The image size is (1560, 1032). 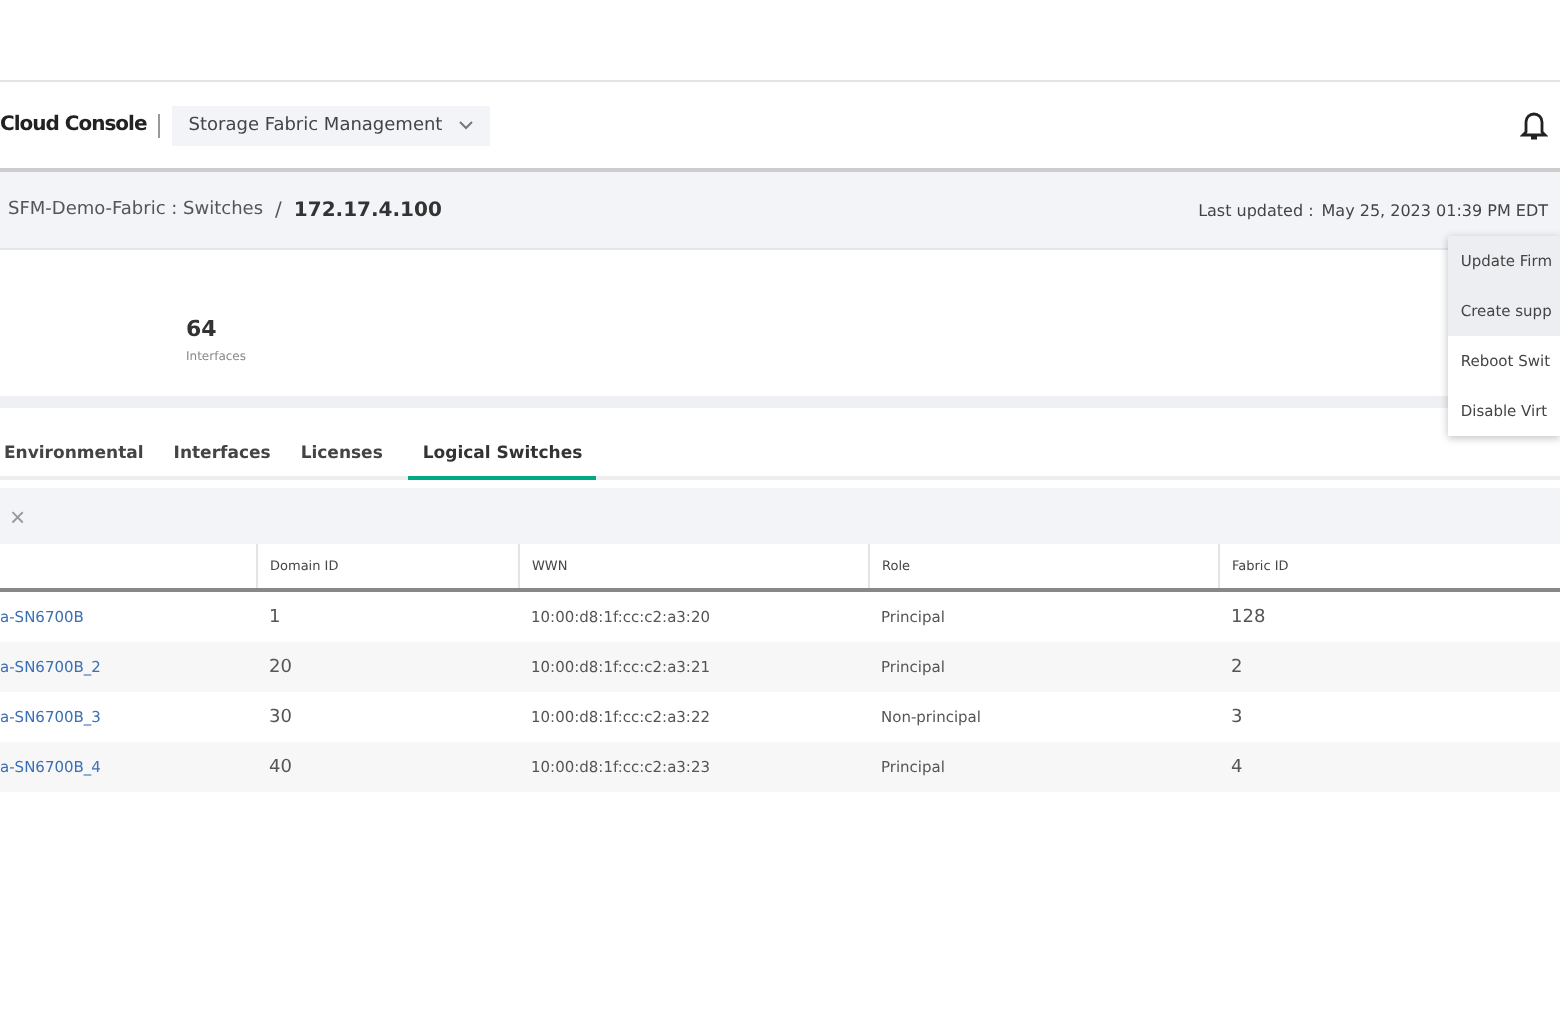 I want to click on caret-icon, so click(x=466, y=125).